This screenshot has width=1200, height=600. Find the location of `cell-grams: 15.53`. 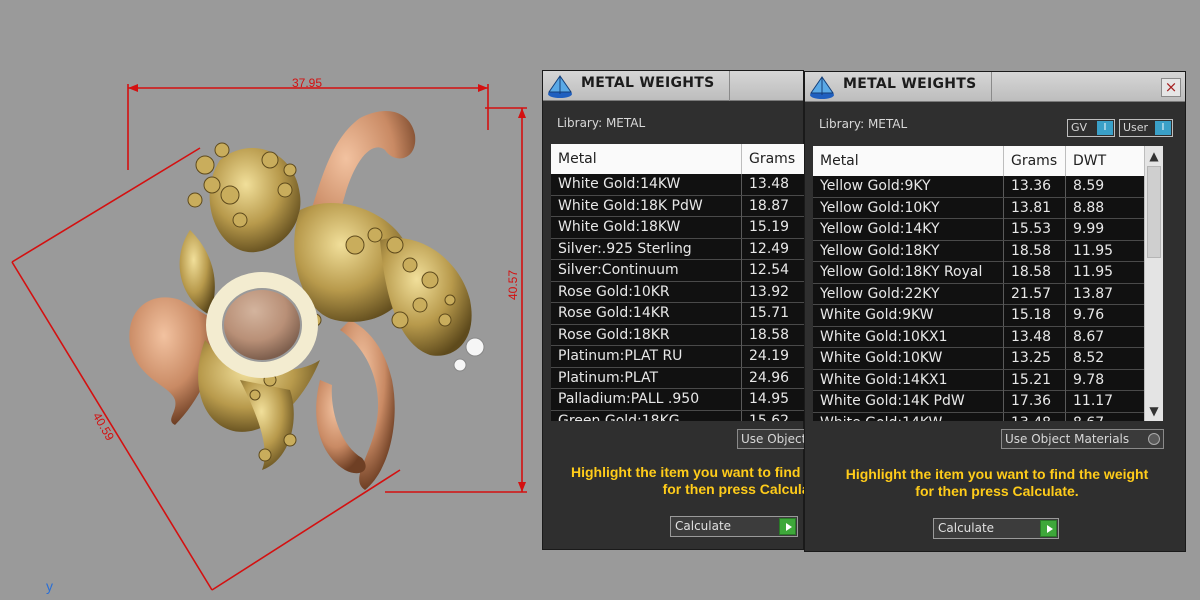

cell-grams: 15.53 is located at coordinates (1035, 229).